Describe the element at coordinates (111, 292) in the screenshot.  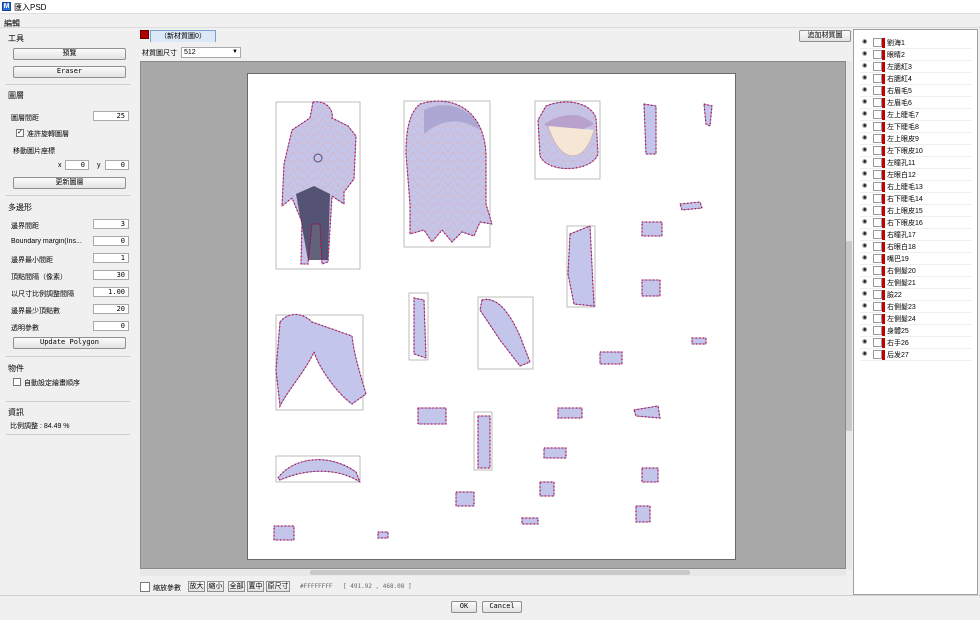
I see `polygon-field-input: 1.00` at that location.